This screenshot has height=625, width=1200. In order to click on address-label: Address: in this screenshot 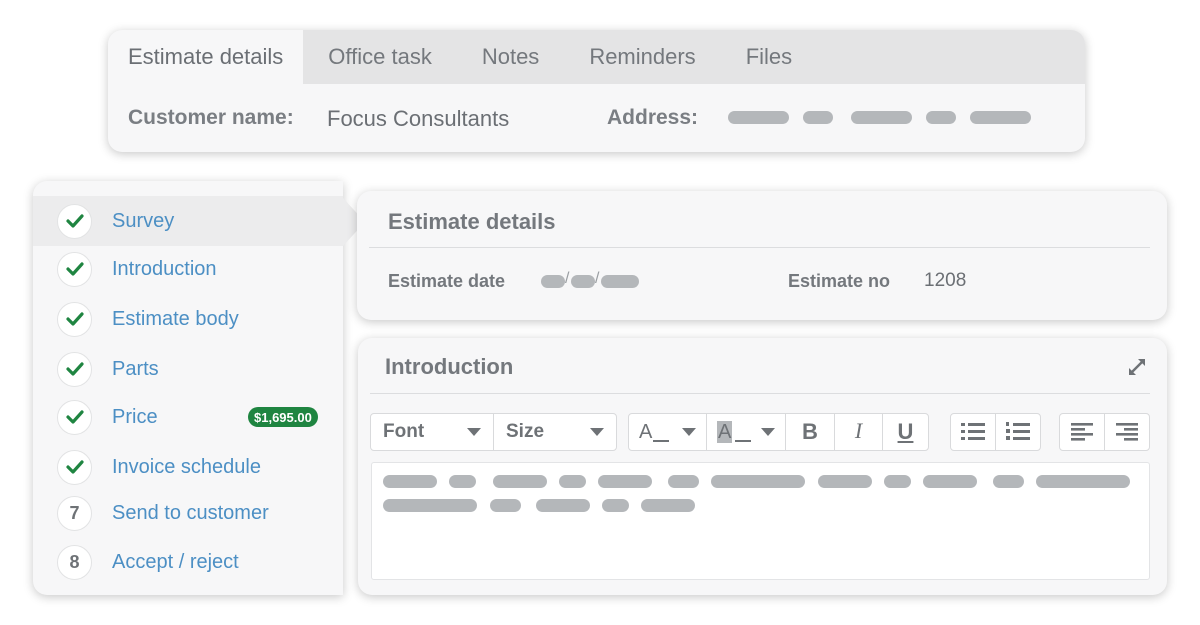, I will do `click(653, 117)`.